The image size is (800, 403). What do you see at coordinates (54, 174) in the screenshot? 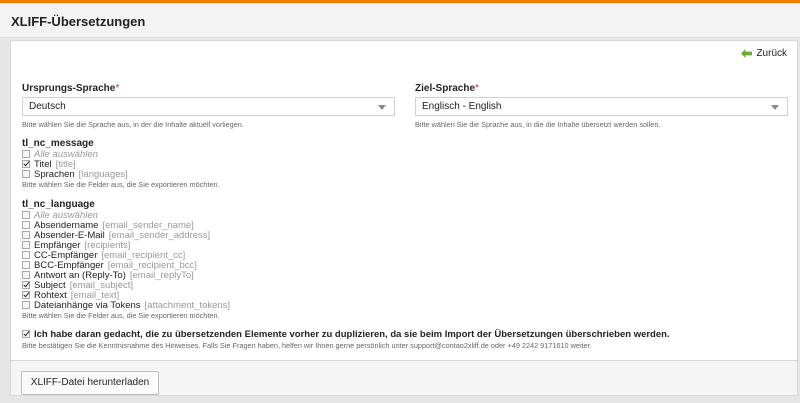
I see `field-label: Sprachen` at bounding box center [54, 174].